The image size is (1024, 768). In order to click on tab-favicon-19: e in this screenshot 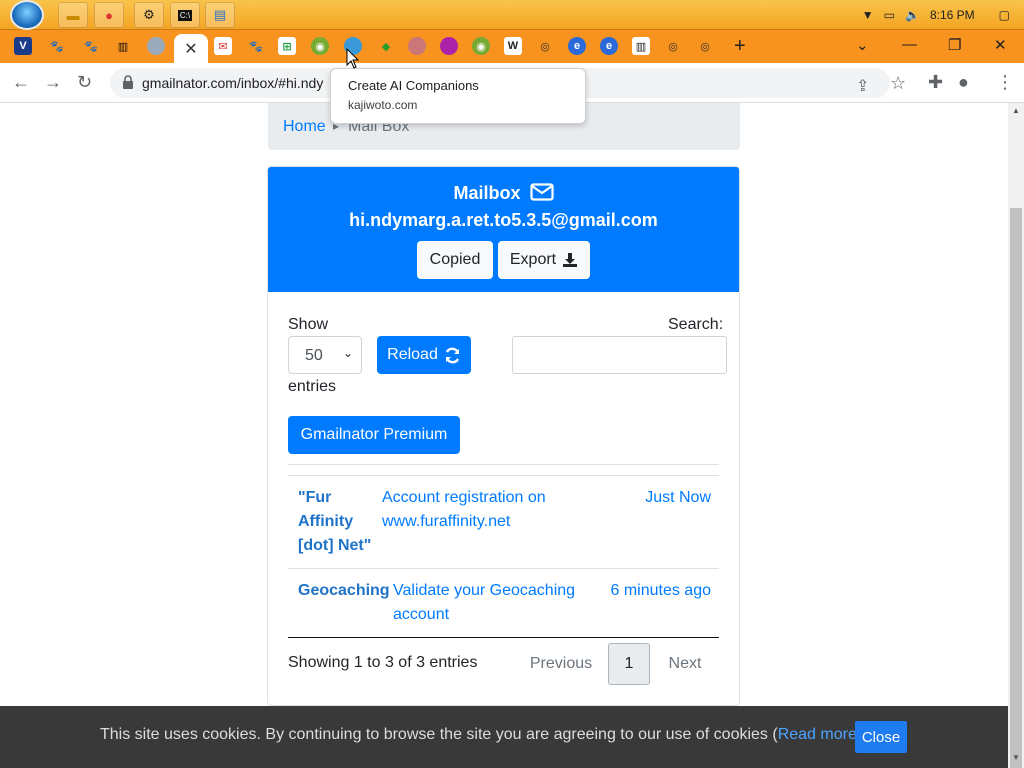, I will do `click(609, 46)`.